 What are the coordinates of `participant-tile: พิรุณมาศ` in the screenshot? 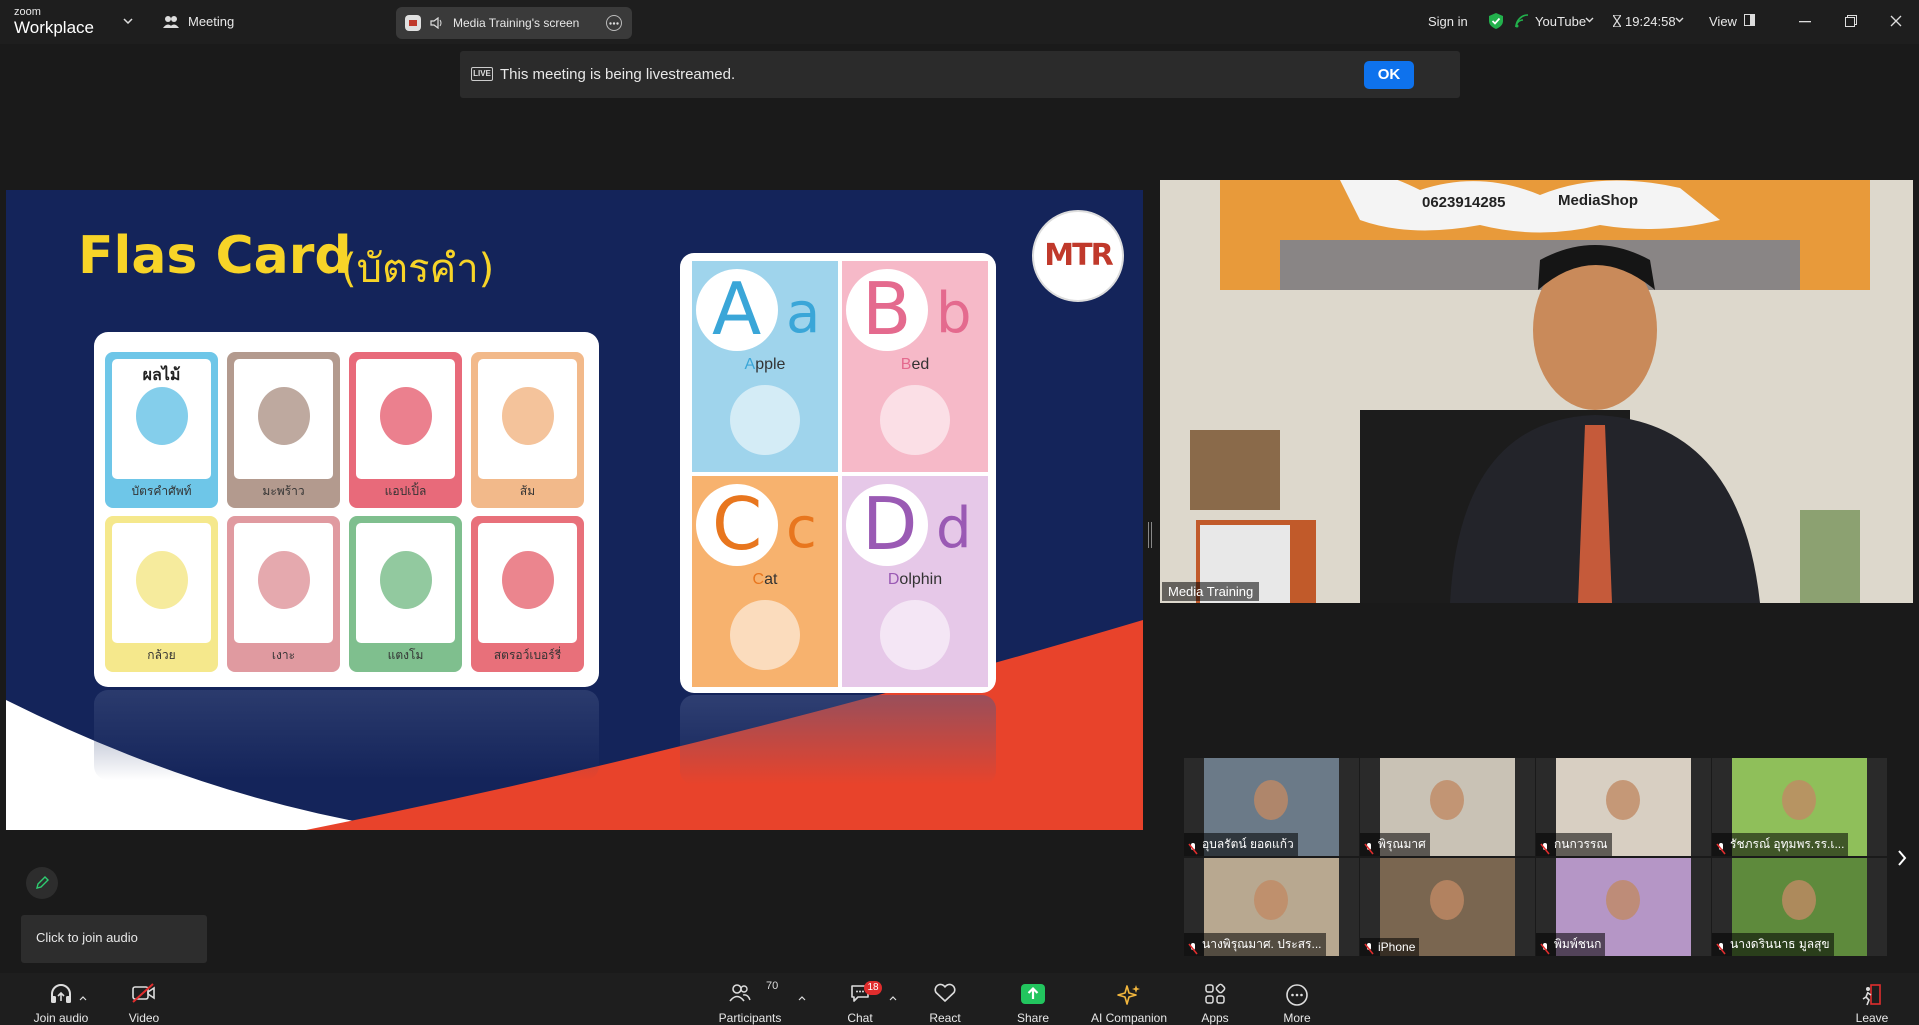 It's located at (1447, 807).